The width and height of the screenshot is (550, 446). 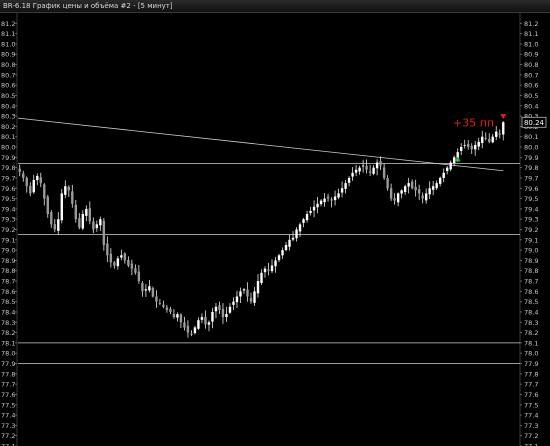 I want to click on right-axis-tick-label: 77.3, so click(x=531, y=426).